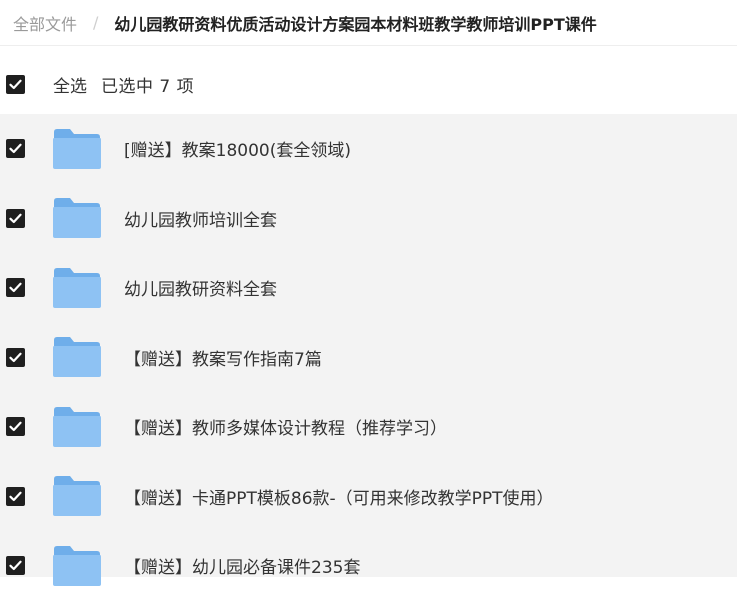 The width and height of the screenshot is (737, 601). I want to click on file-name: 【赠送】卡通PPT模板86款-（可用来修改教学PPT使用）, so click(339, 496).